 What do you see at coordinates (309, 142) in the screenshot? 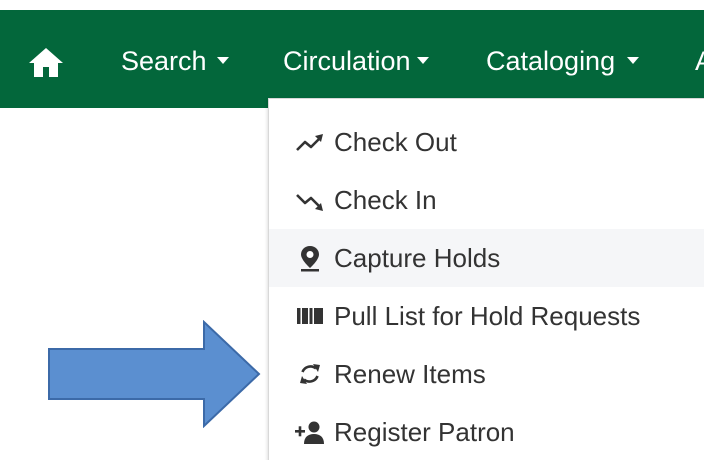
I see `trending-up-icon` at bounding box center [309, 142].